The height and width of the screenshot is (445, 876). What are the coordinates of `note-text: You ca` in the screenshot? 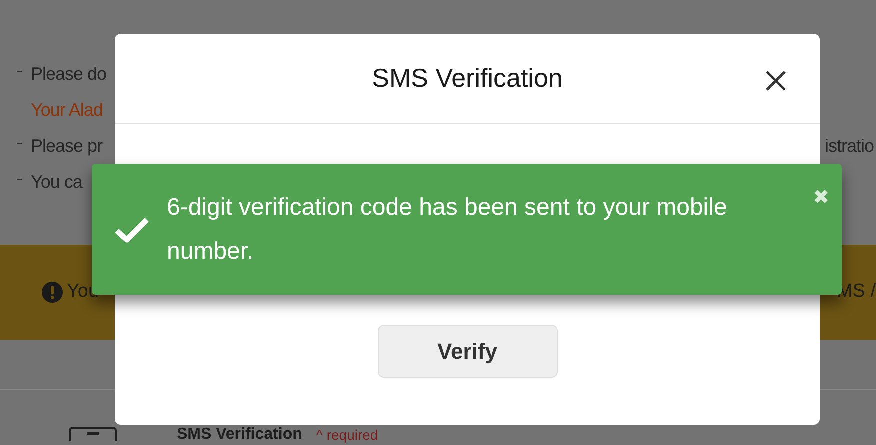 It's located at (56, 182).